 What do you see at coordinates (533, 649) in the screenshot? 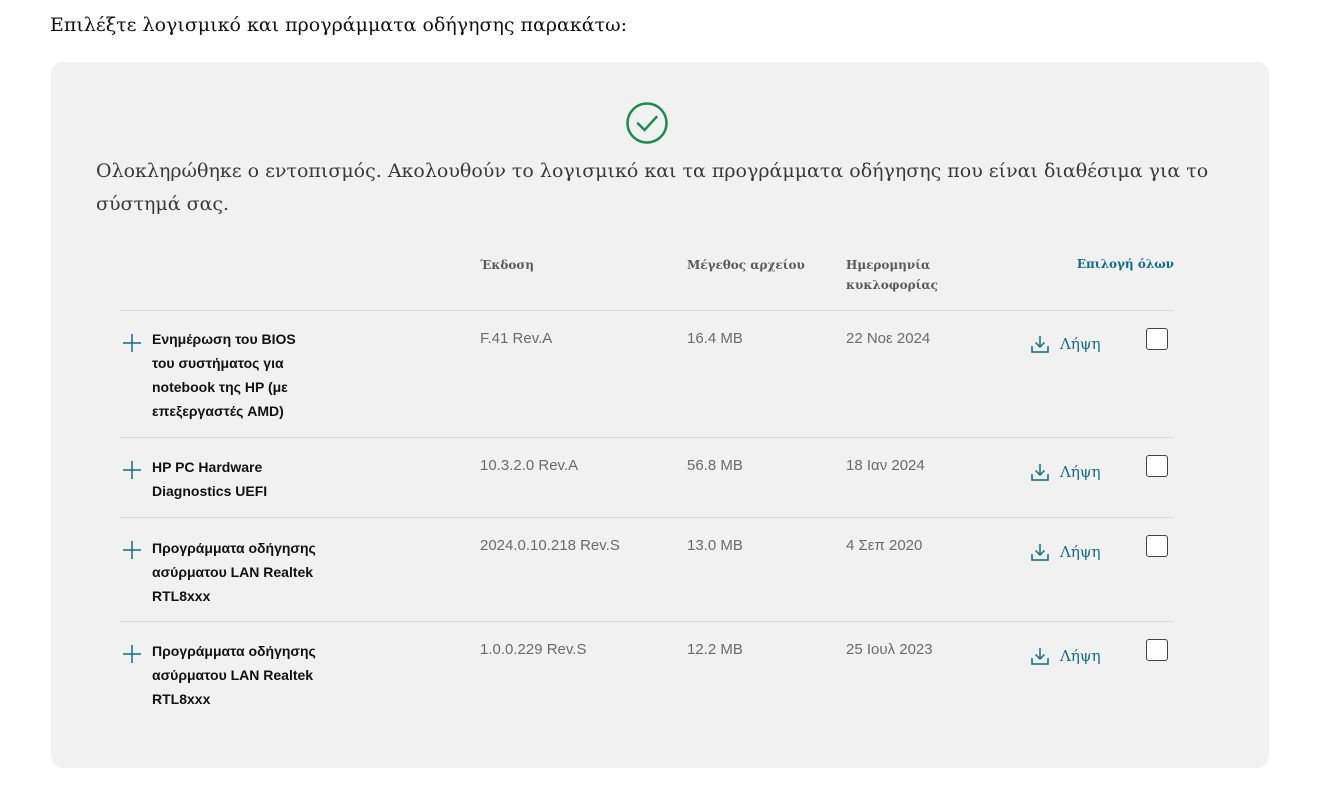
I see `driver-version: 1.0.0.229 Rev.S` at bounding box center [533, 649].